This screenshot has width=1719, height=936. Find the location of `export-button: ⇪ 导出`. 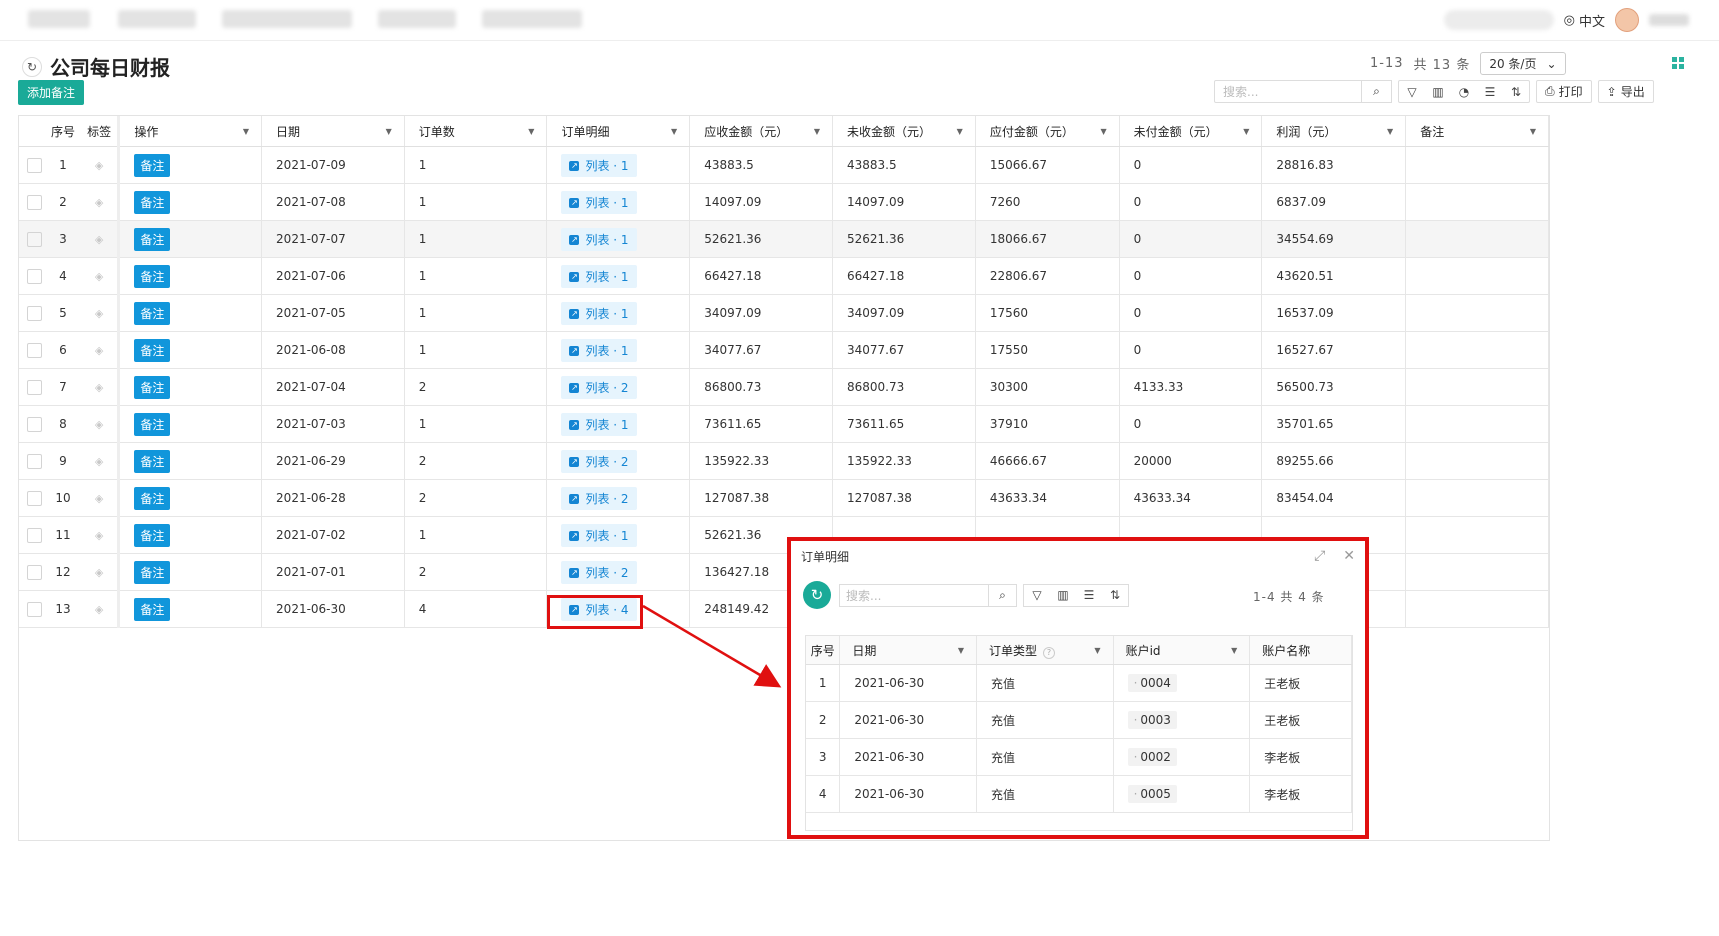

export-button: ⇪ 导出 is located at coordinates (1625, 91).